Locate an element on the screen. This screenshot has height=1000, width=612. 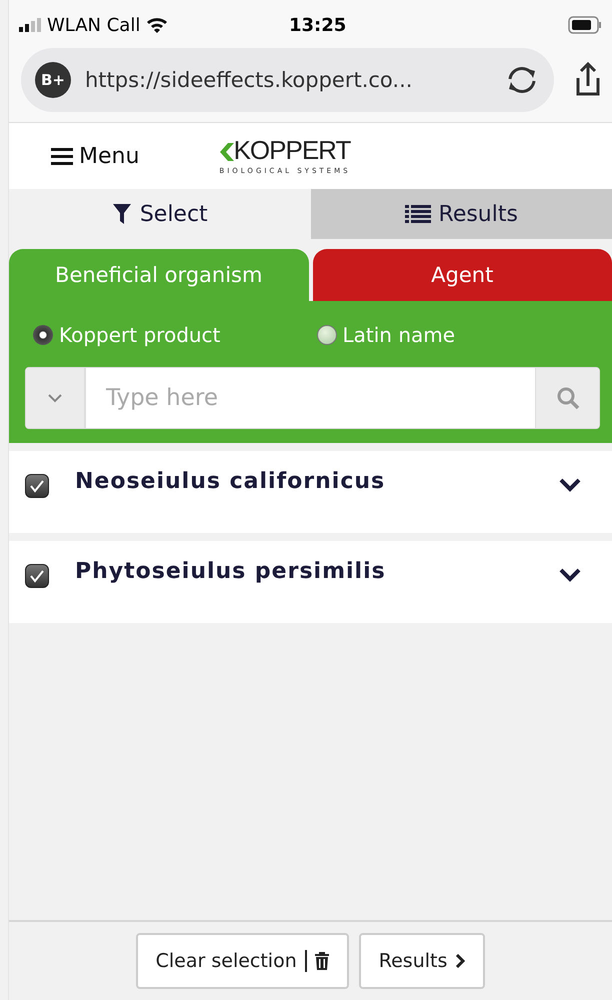
search-icon is located at coordinates (568, 398).